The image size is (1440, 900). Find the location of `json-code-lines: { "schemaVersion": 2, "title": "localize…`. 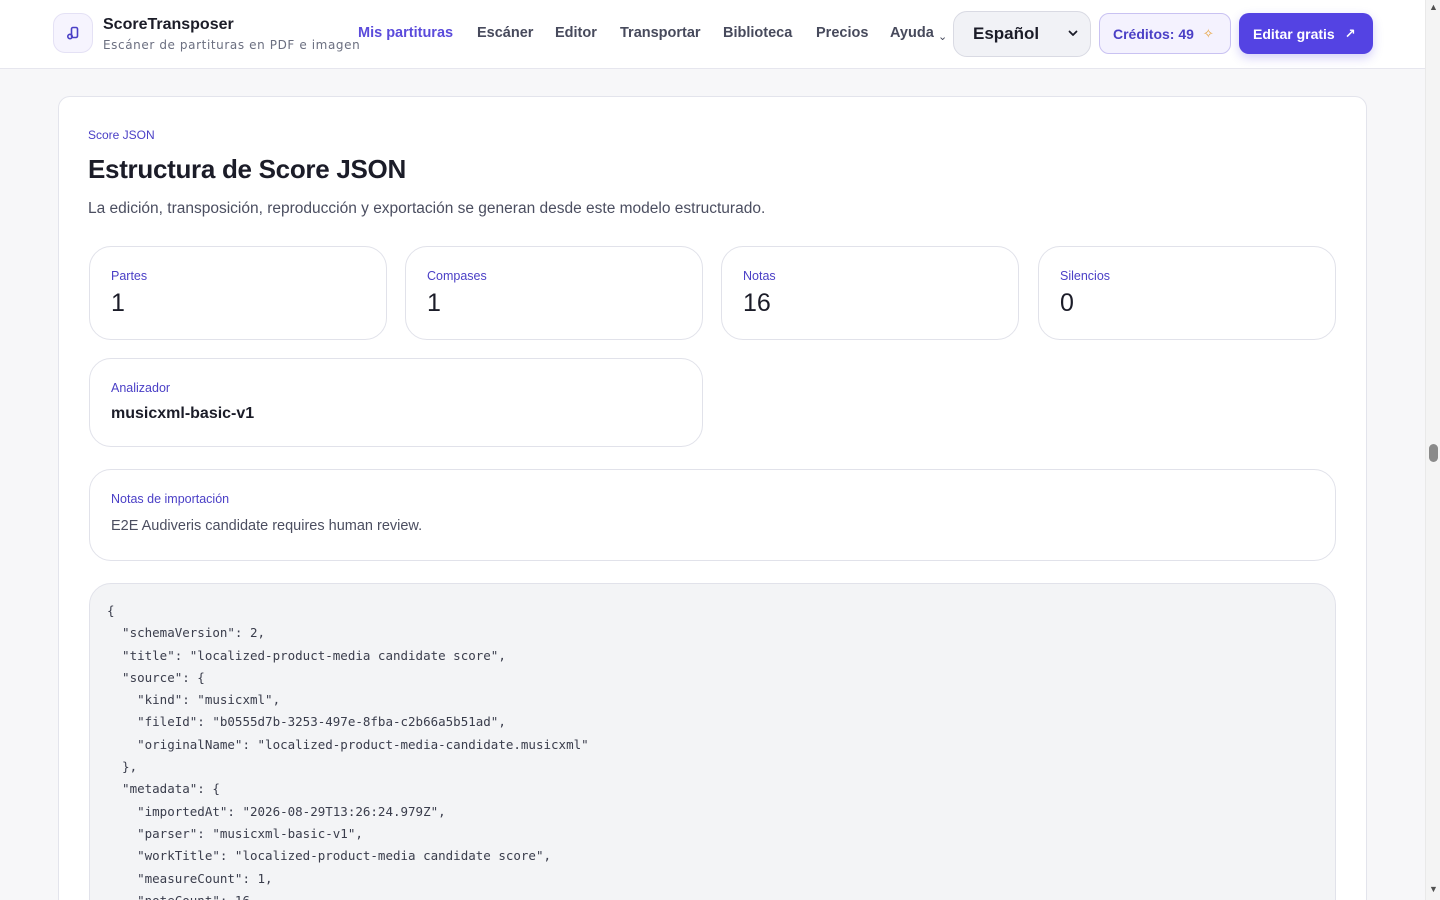

json-code-lines: { "schemaVersion": 2, "title": "localize… is located at coordinates (348, 750).